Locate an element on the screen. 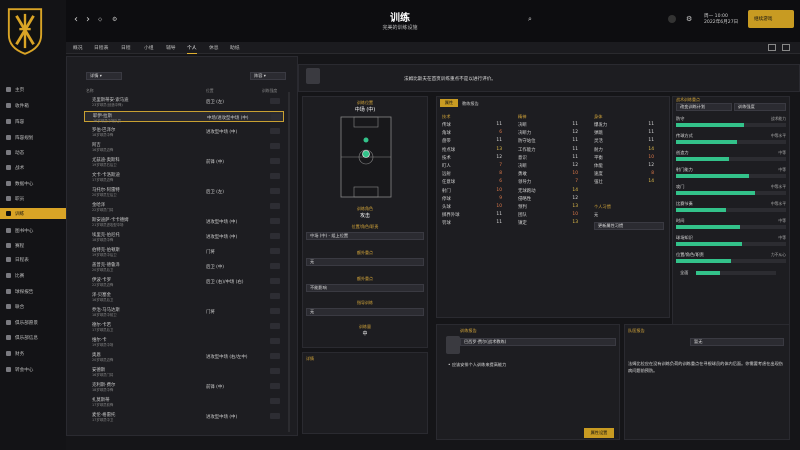  table-row: 奥恩 20岁球员边锋 进攻型中场 (右/左中) is located at coordinates (184, 356).